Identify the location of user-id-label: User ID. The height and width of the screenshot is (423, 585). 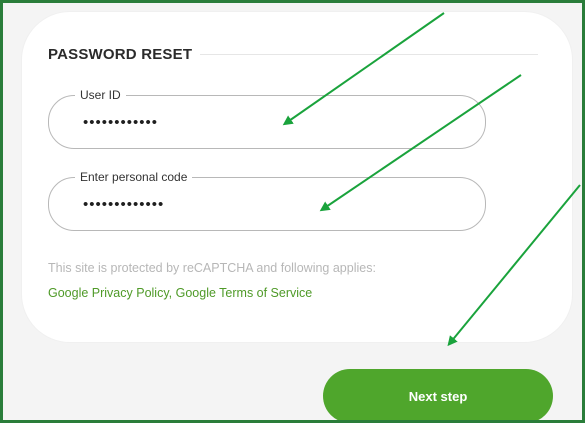
(100, 95).